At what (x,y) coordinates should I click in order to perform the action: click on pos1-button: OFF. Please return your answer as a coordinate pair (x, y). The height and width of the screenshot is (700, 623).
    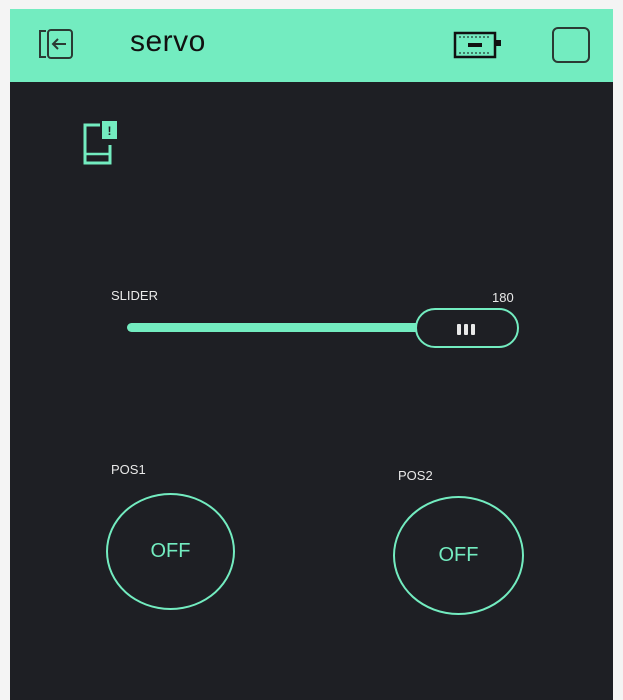
    Looking at the image, I should click on (170, 551).